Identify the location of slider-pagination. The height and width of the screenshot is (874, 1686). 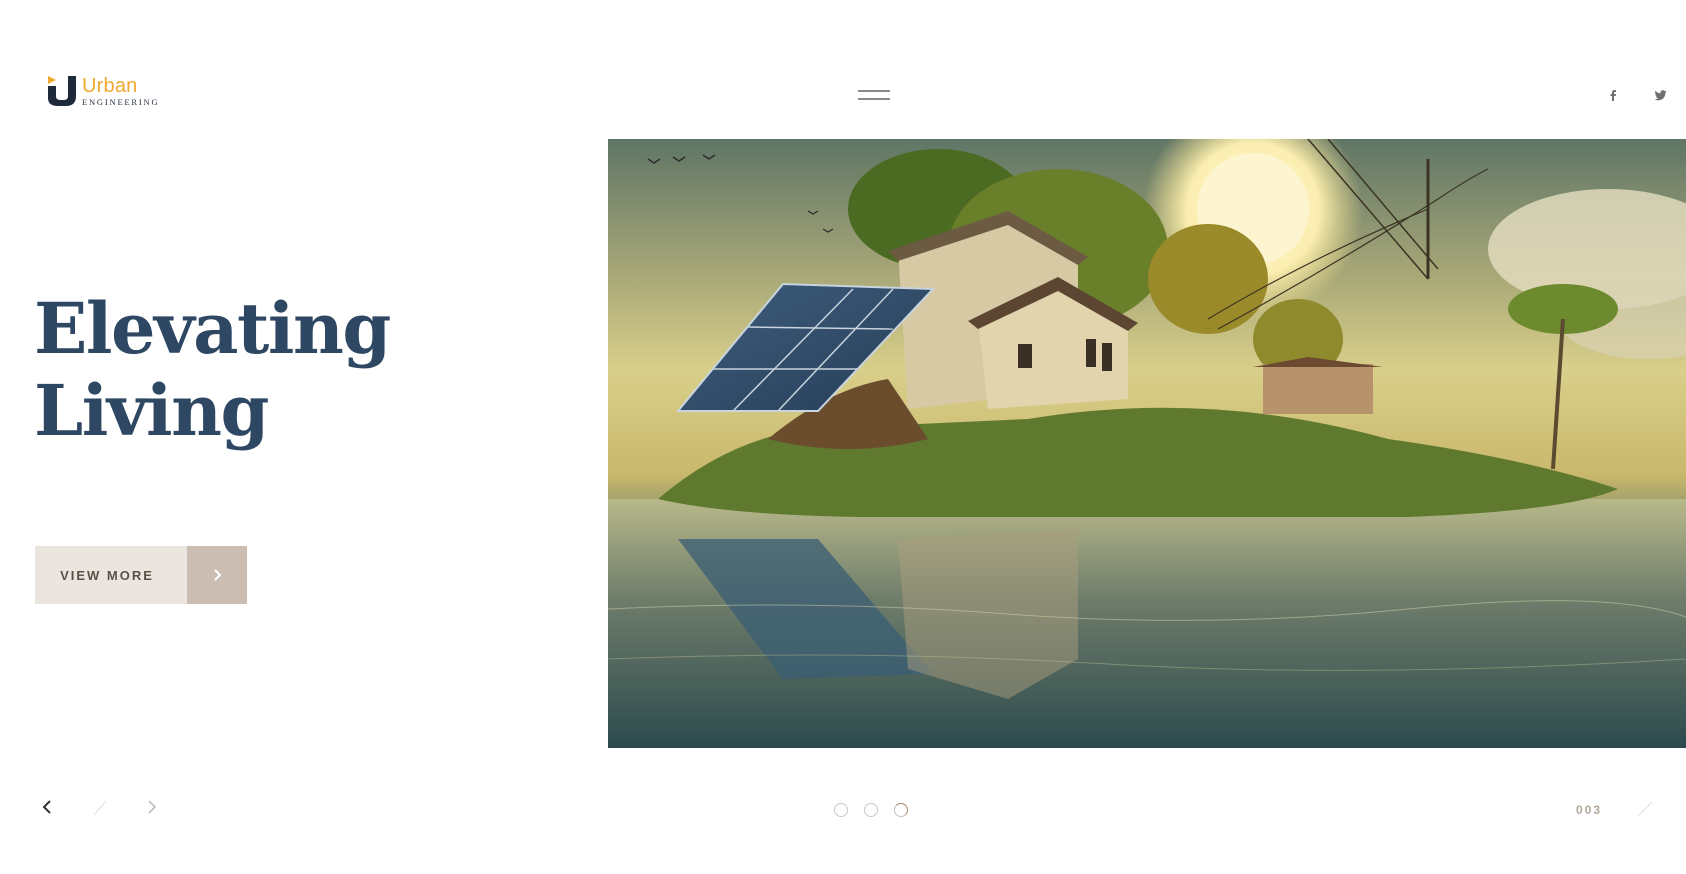
(871, 810).